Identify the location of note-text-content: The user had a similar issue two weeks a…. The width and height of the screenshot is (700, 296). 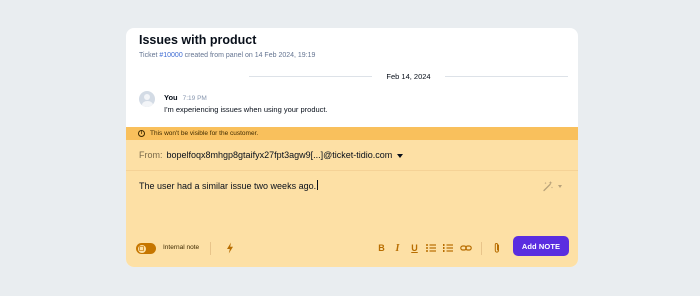
(227, 186).